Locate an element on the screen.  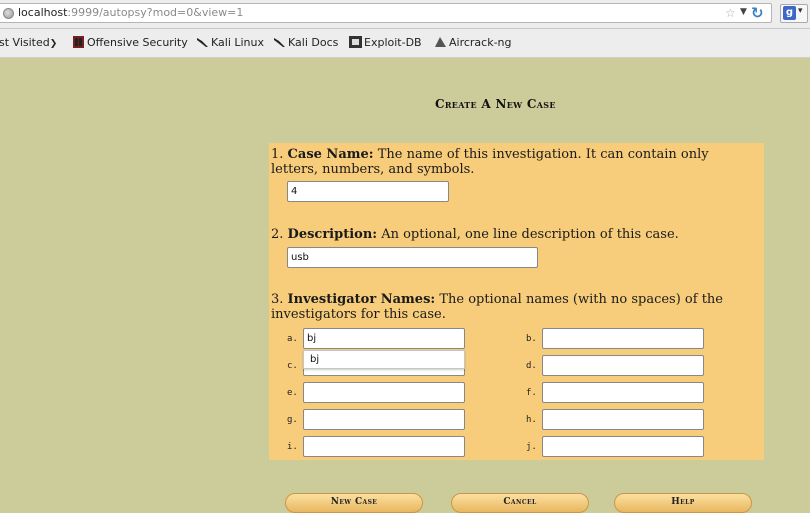
investigator-a-input is located at coordinates (384, 338).